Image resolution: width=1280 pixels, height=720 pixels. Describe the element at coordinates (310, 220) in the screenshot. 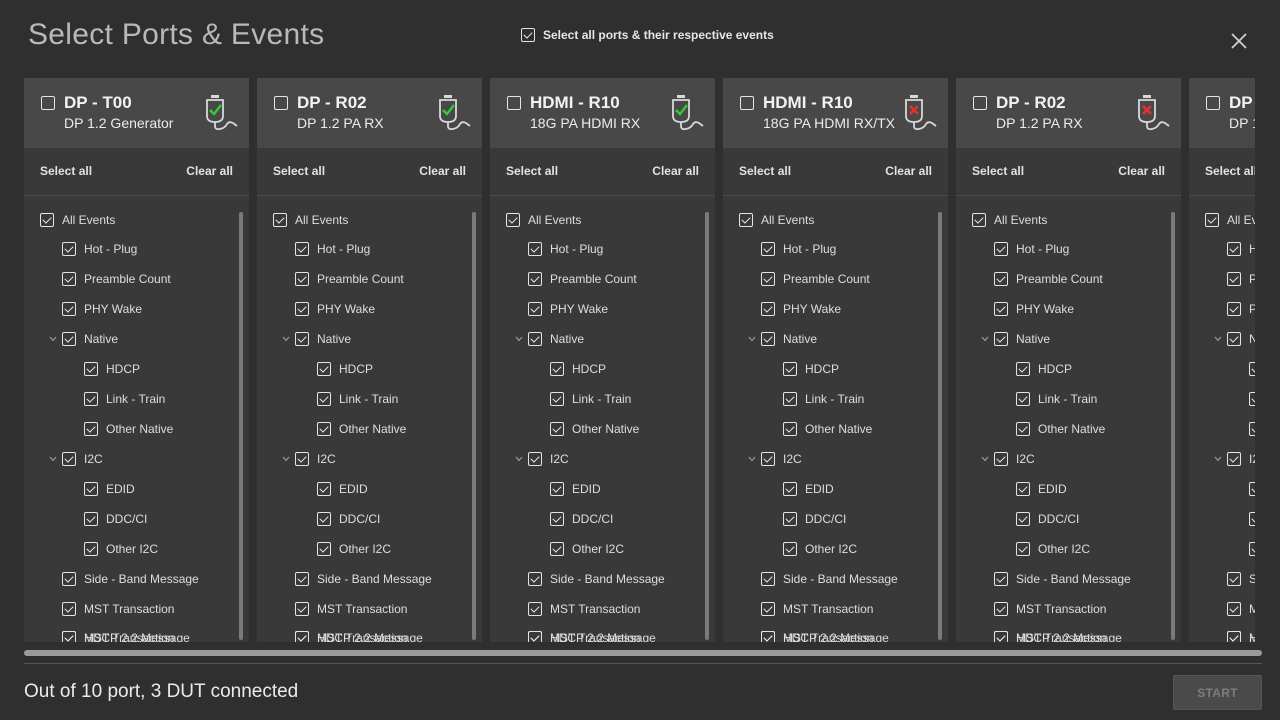

I see `event-checkbox-item: All Events` at that location.